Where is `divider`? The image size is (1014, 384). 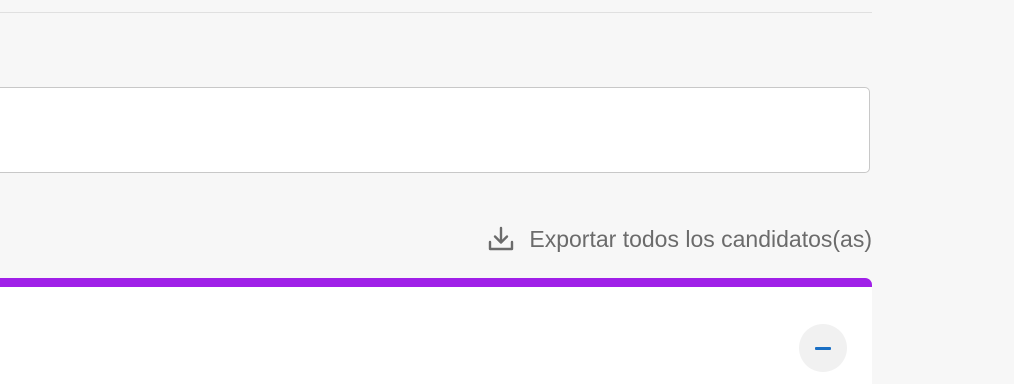 divider is located at coordinates (436, 12).